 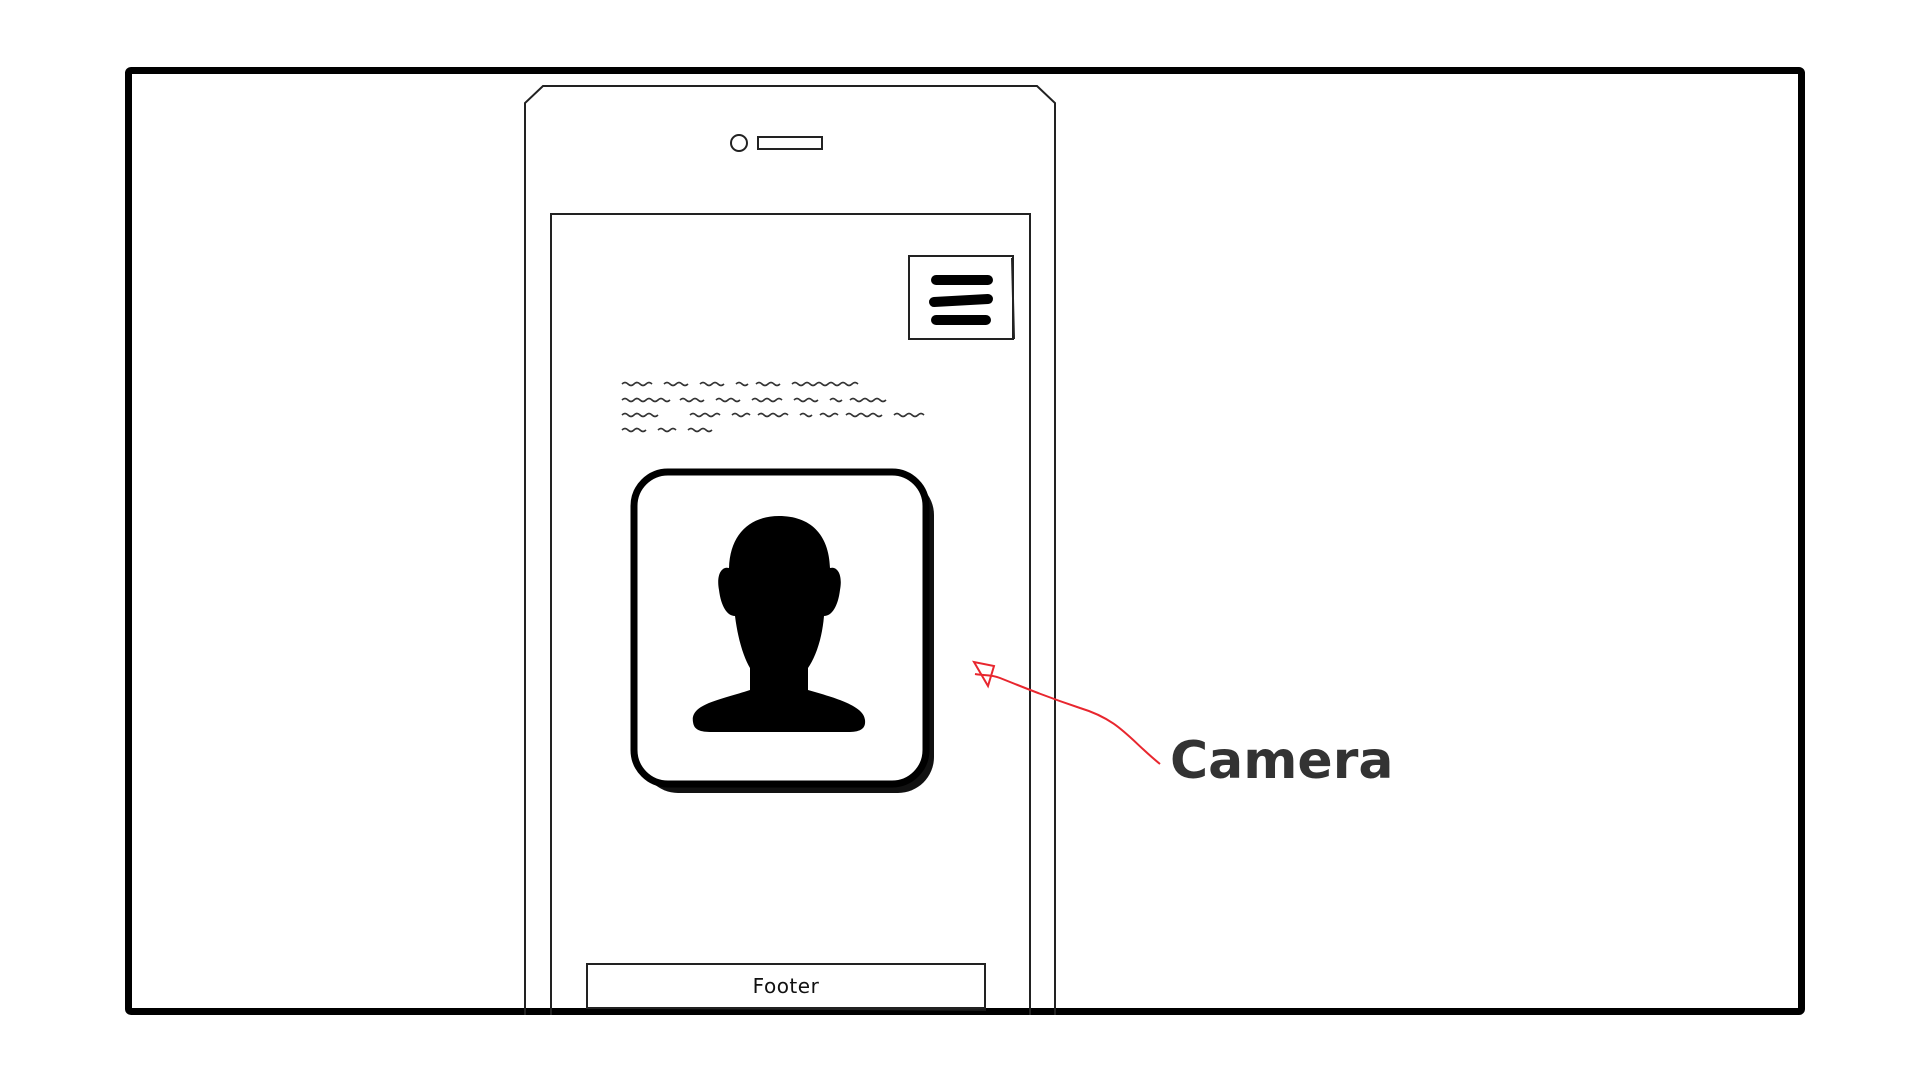 What do you see at coordinates (739, 143) in the screenshot?
I see `phone-front-camera` at bounding box center [739, 143].